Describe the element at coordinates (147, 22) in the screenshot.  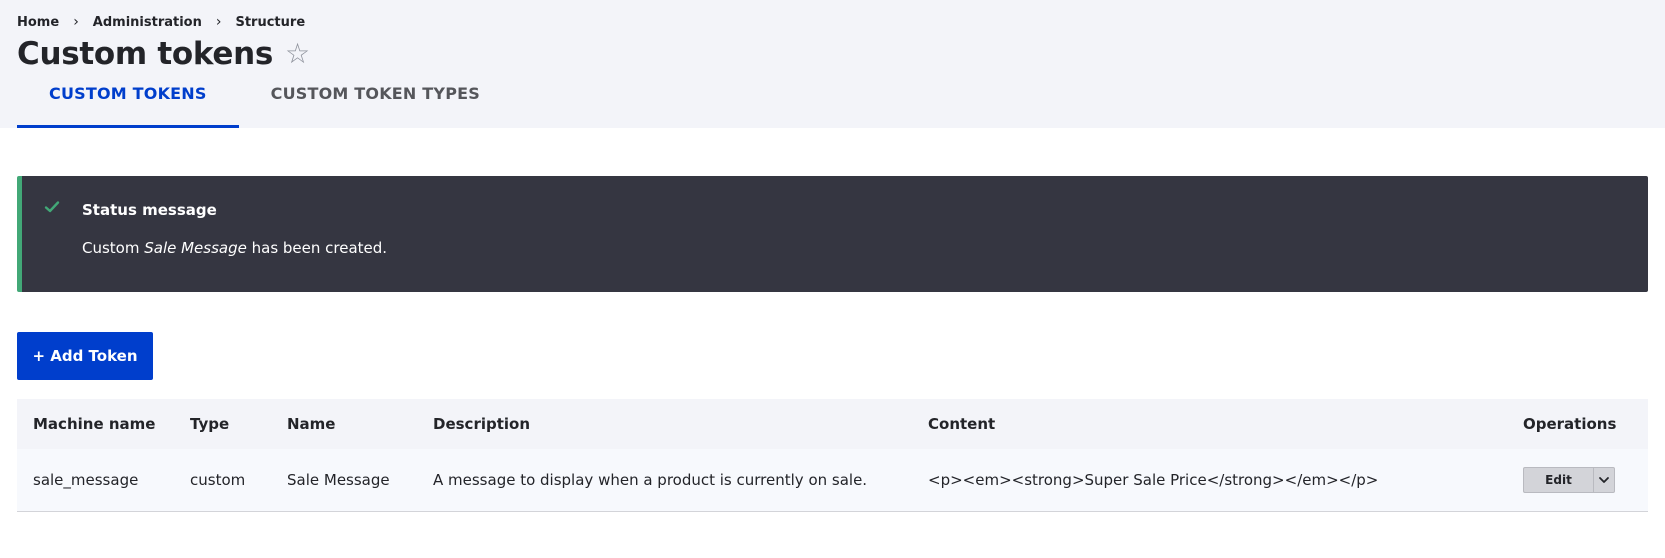
I see `breadcrumb-administration: Administration` at that location.